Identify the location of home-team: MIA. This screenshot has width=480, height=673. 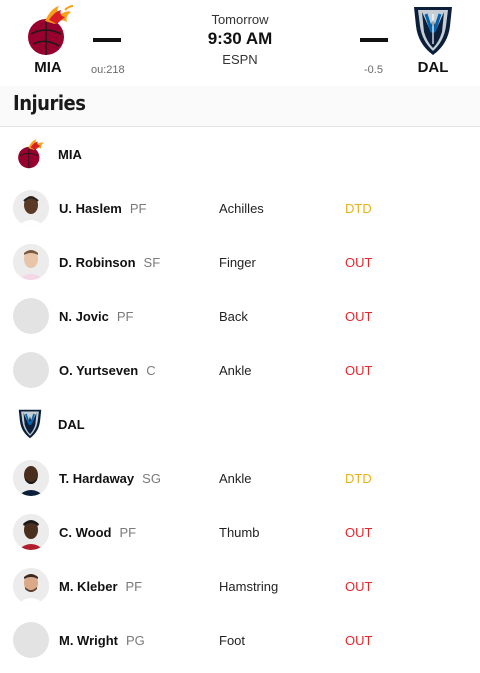
(48, 40).